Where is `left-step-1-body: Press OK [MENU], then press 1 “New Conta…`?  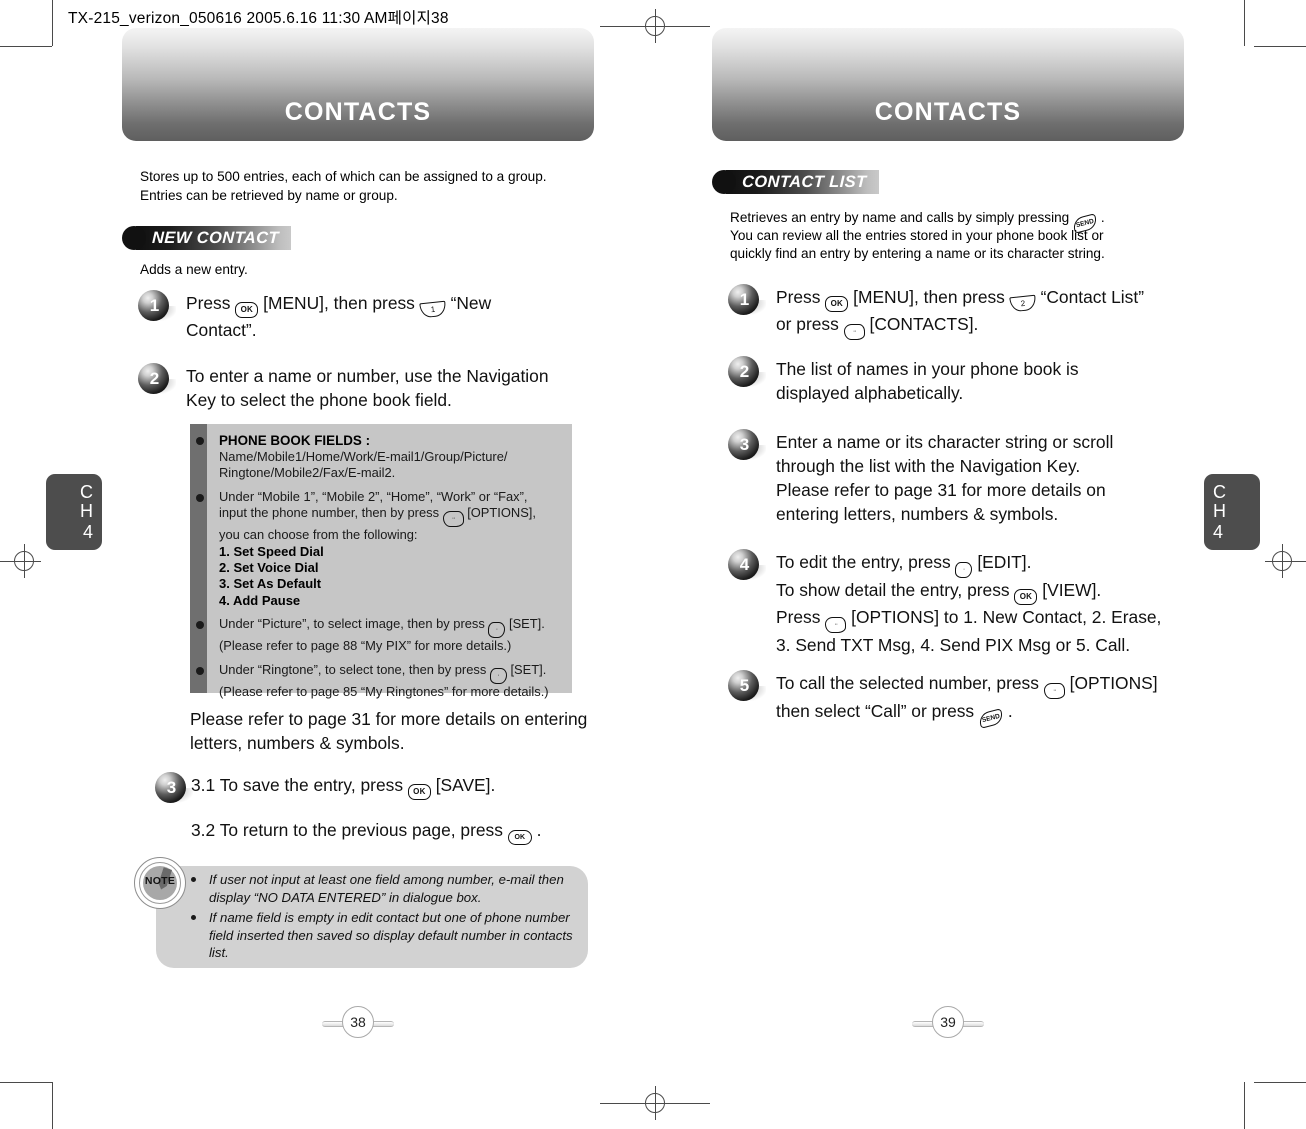
left-step-1-body: Press OK [MENU], then press 1 “New Conta… is located at coordinates (338, 316).